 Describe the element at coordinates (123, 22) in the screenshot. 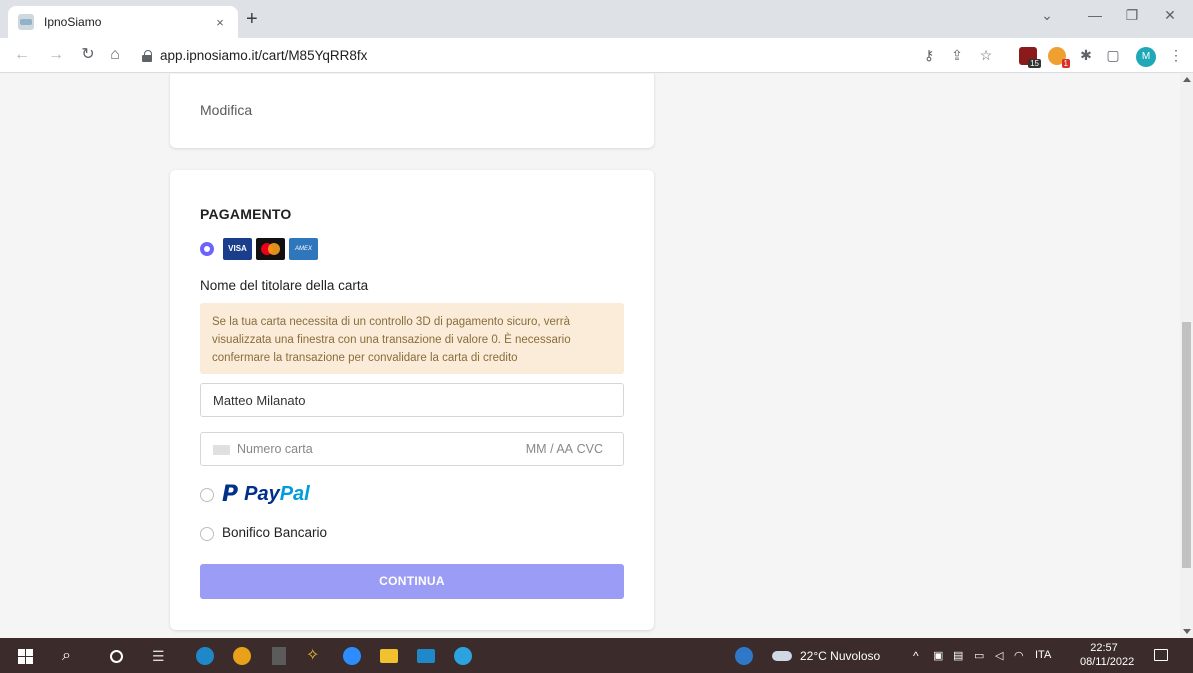

I see `browser-tab: IpnoSiamo ×` at that location.